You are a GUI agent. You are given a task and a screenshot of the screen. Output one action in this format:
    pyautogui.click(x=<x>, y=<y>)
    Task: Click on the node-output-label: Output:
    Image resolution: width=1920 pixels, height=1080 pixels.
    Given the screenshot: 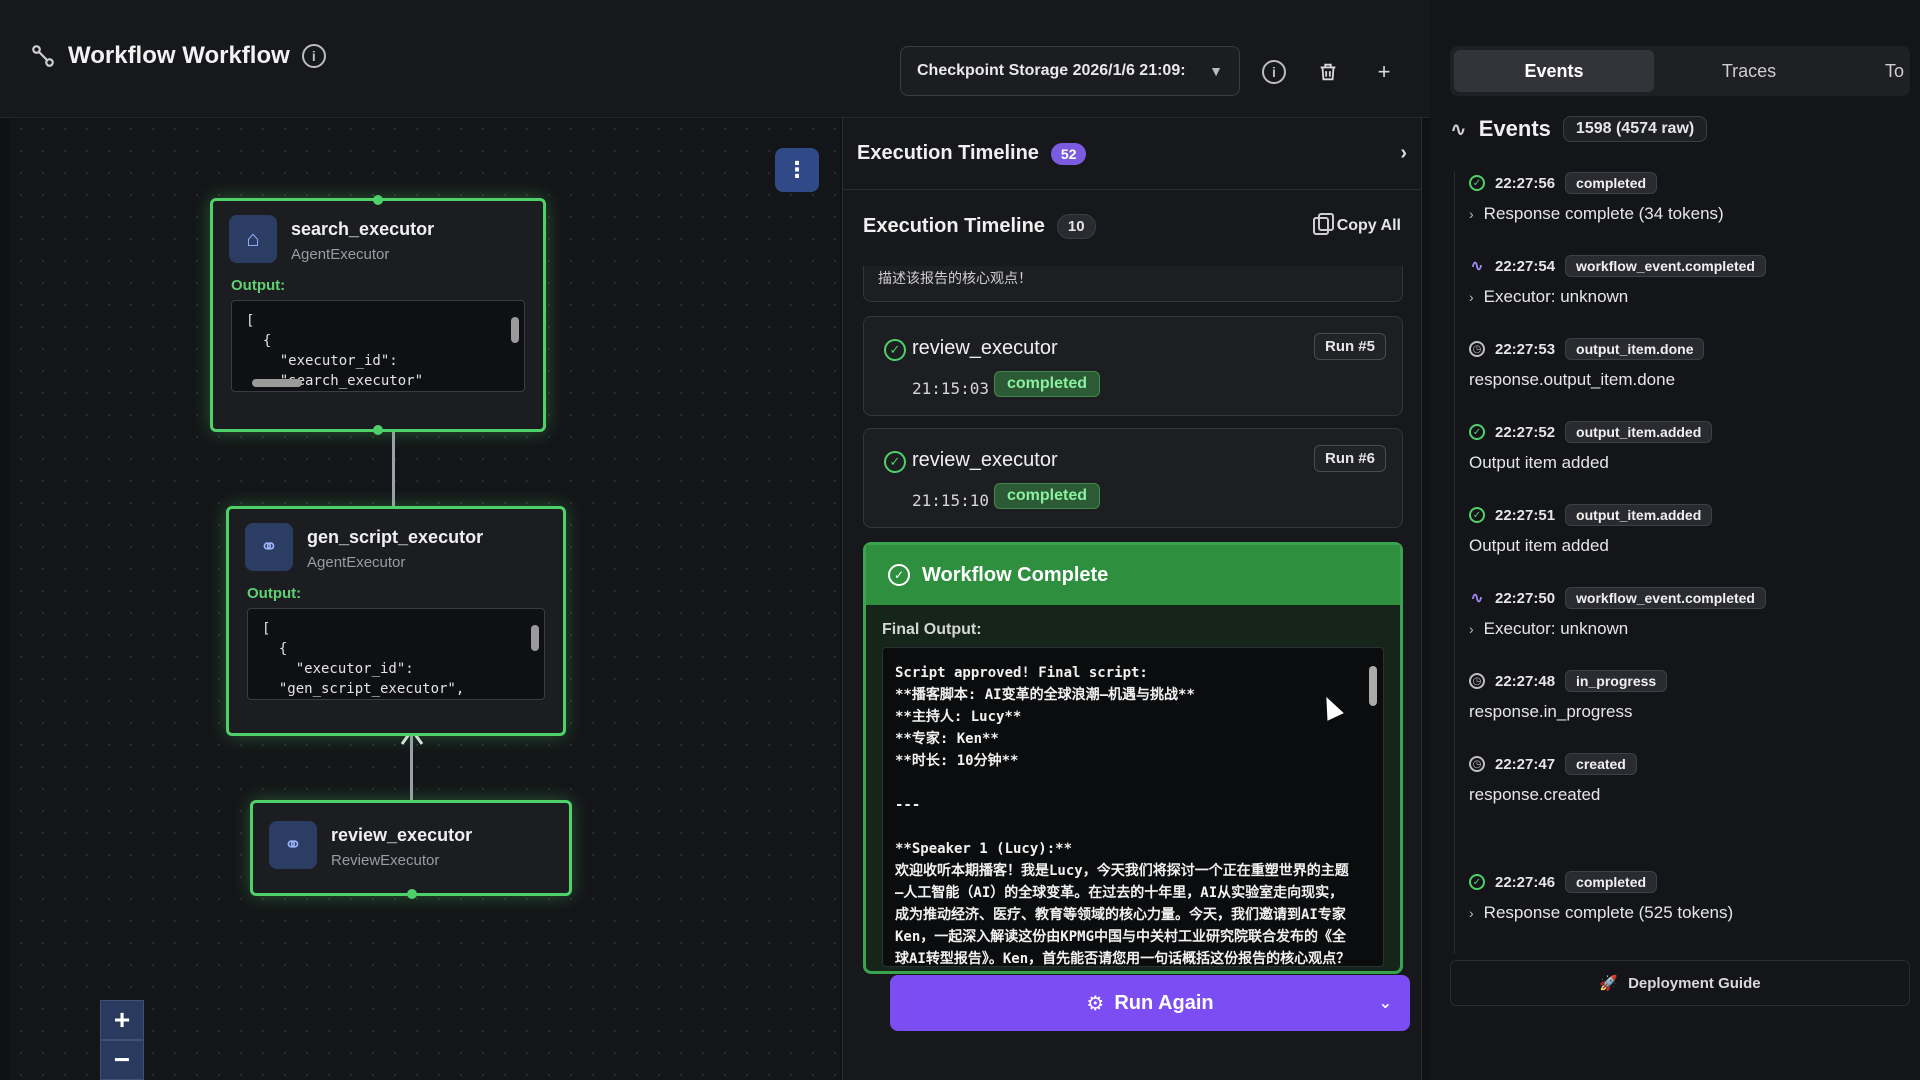 What is the action you would take?
    pyautogui.click(x=274, y=593)
    